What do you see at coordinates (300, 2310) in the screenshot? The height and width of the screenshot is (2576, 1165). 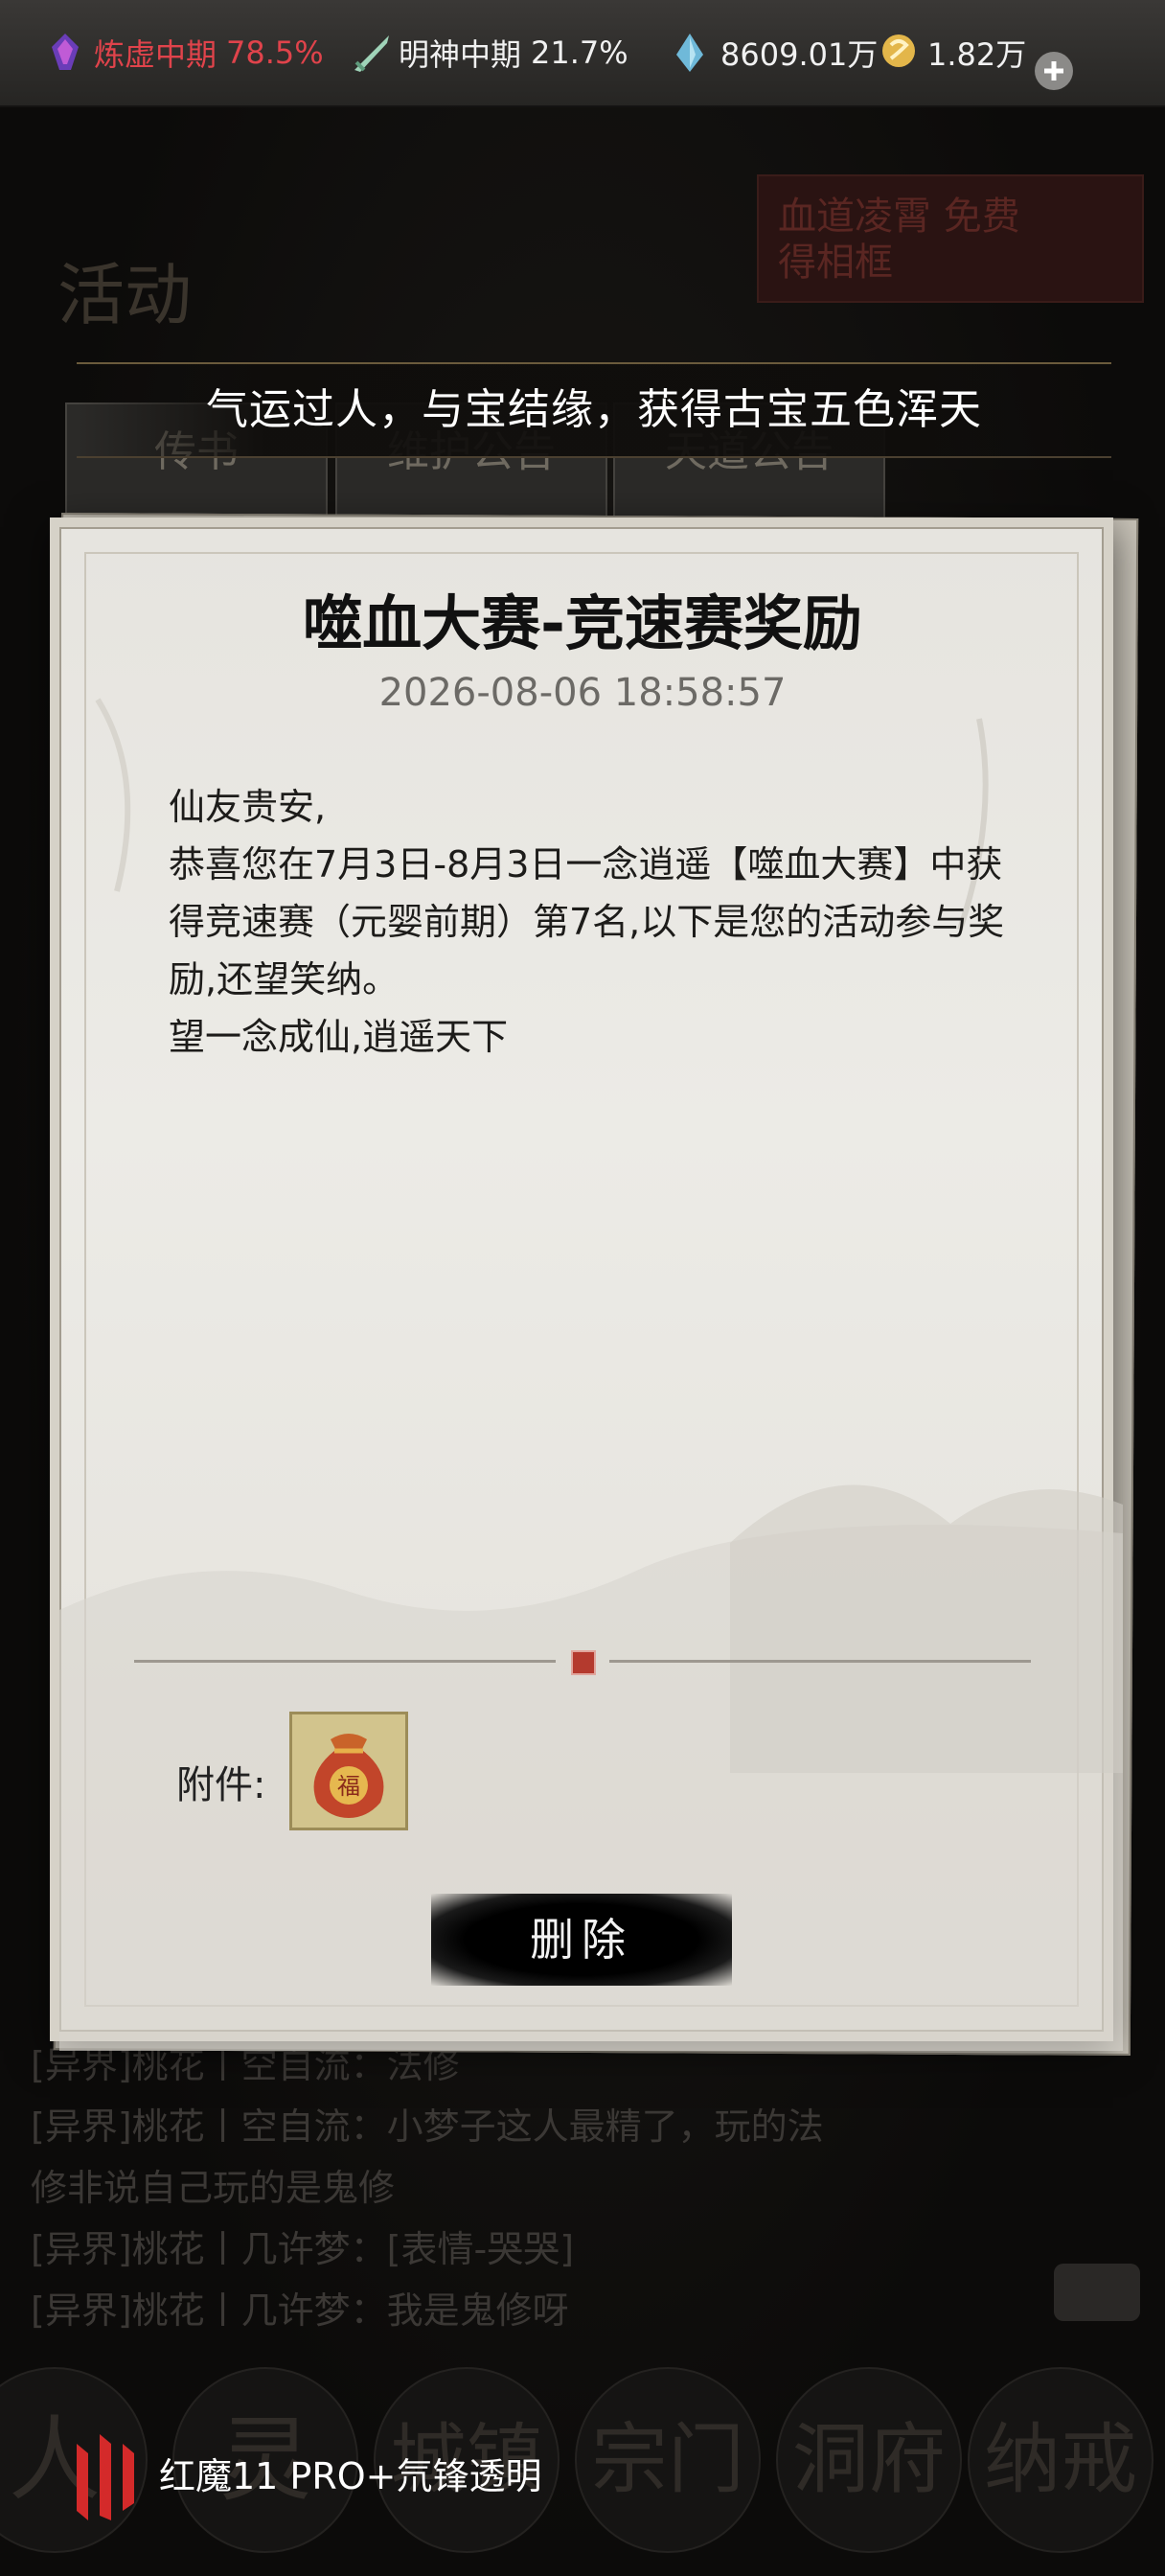 I see `chat-line: [异界]桃花丨几许梦：我是鬼修呀` at bounding box center [300, 2310].